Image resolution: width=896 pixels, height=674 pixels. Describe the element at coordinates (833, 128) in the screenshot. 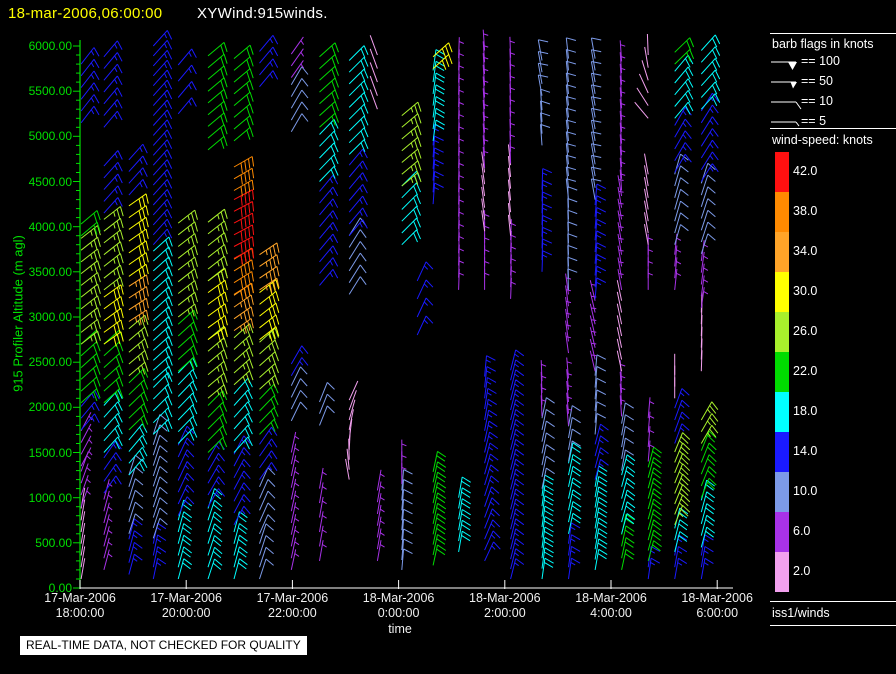

I see `legend-divider` at that location.